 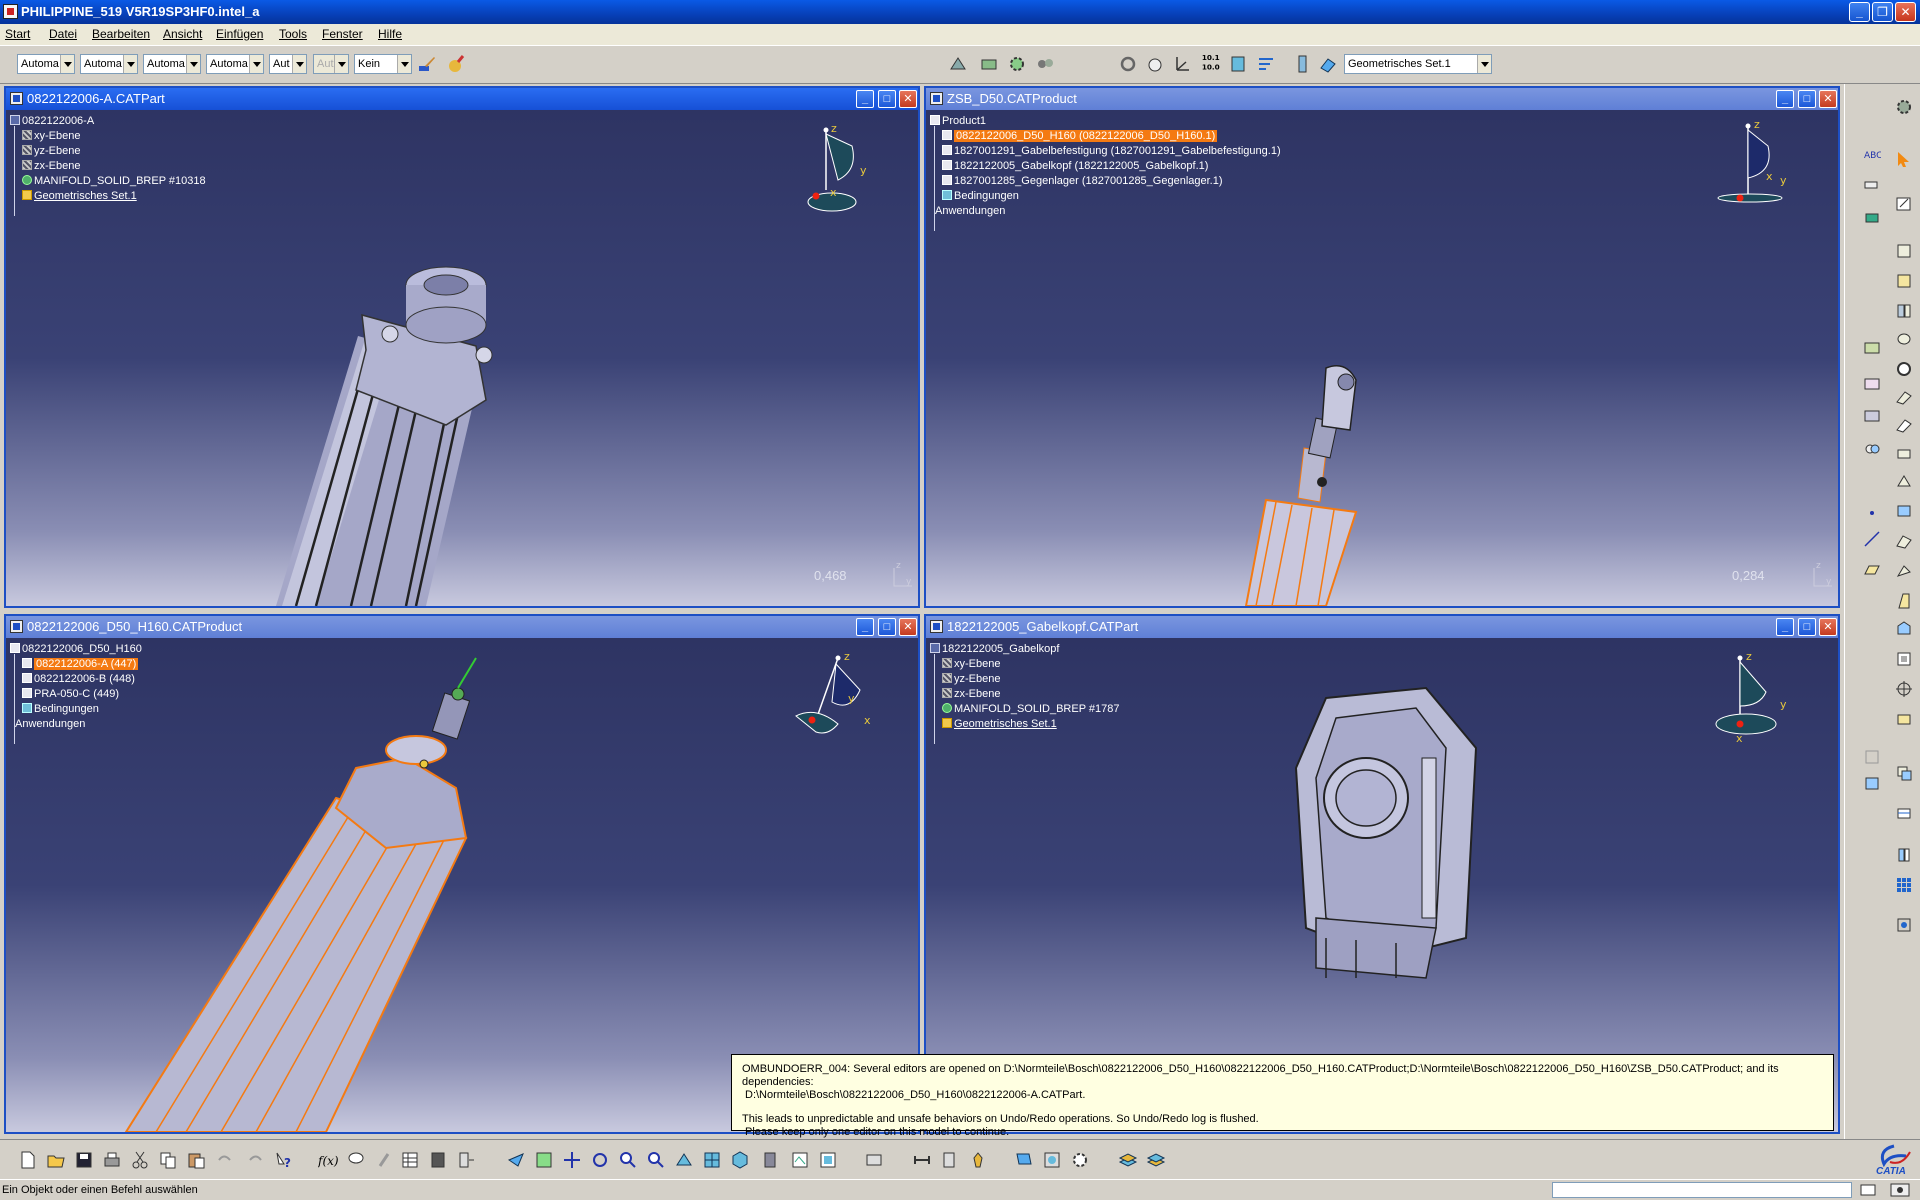 What do you see at coordinates (1128, 64) in the screenshot?
I see `rotate-icon` at bounding box center [1128, 64].